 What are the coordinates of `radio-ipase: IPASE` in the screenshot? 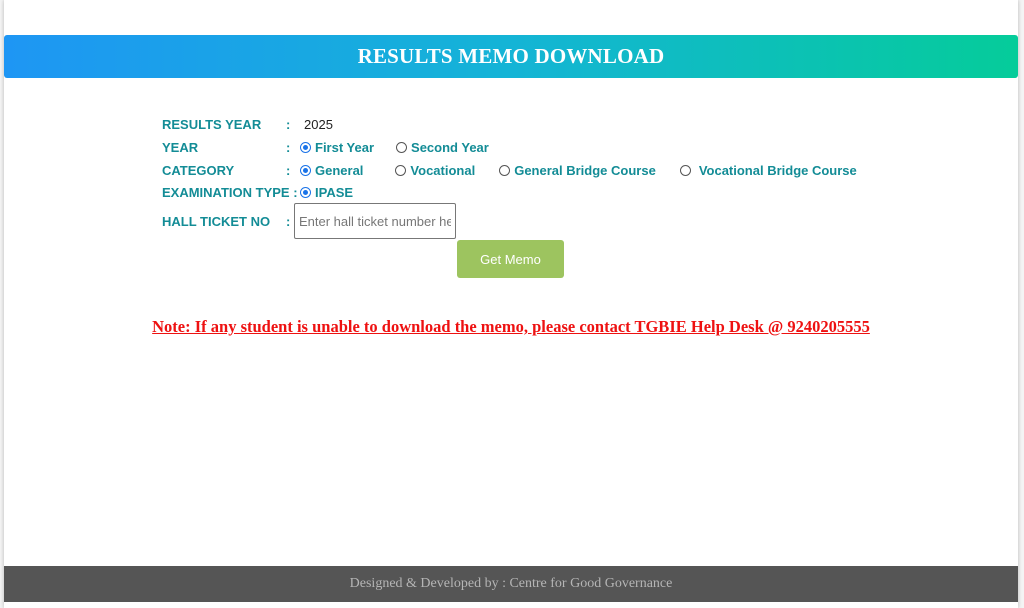 It's located at (326, 192).